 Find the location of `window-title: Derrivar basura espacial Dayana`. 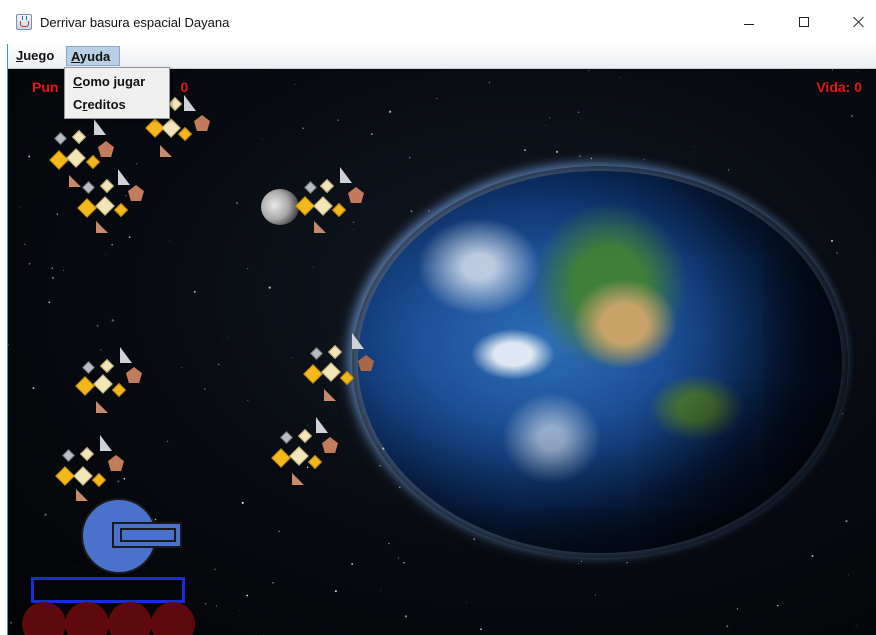

window-title: Derrivar basura espacial Dayana is located at coordinates (135, 22).